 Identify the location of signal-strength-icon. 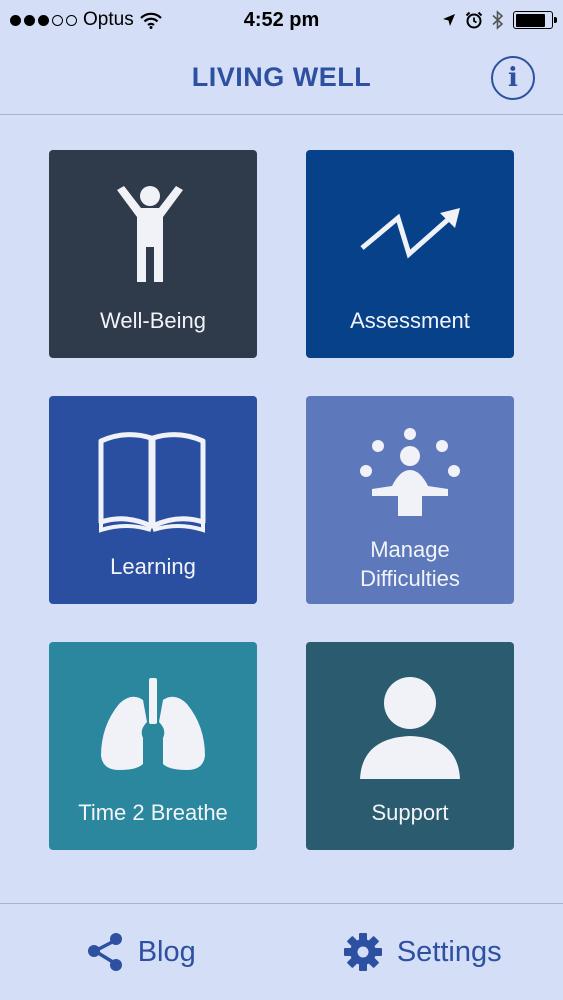
(43, 20).